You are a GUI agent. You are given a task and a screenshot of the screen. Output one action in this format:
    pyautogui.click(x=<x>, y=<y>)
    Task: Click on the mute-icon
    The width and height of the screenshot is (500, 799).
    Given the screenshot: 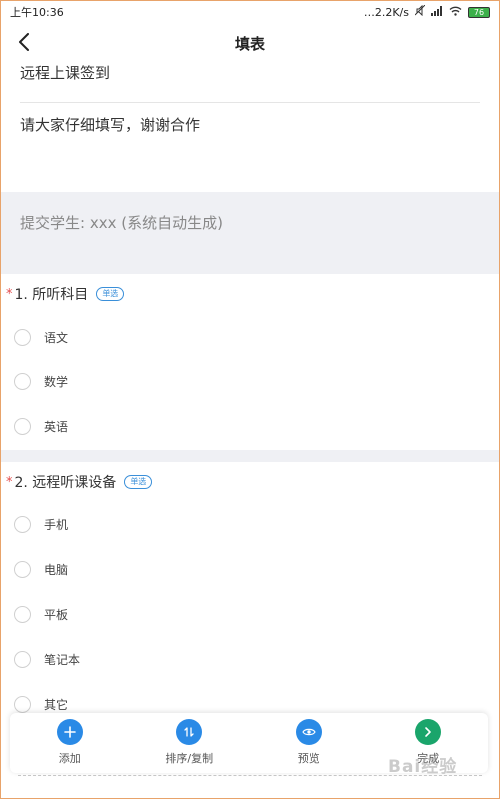 What is the action you would take?
    pyautogui.click(x=420, y=11)
    